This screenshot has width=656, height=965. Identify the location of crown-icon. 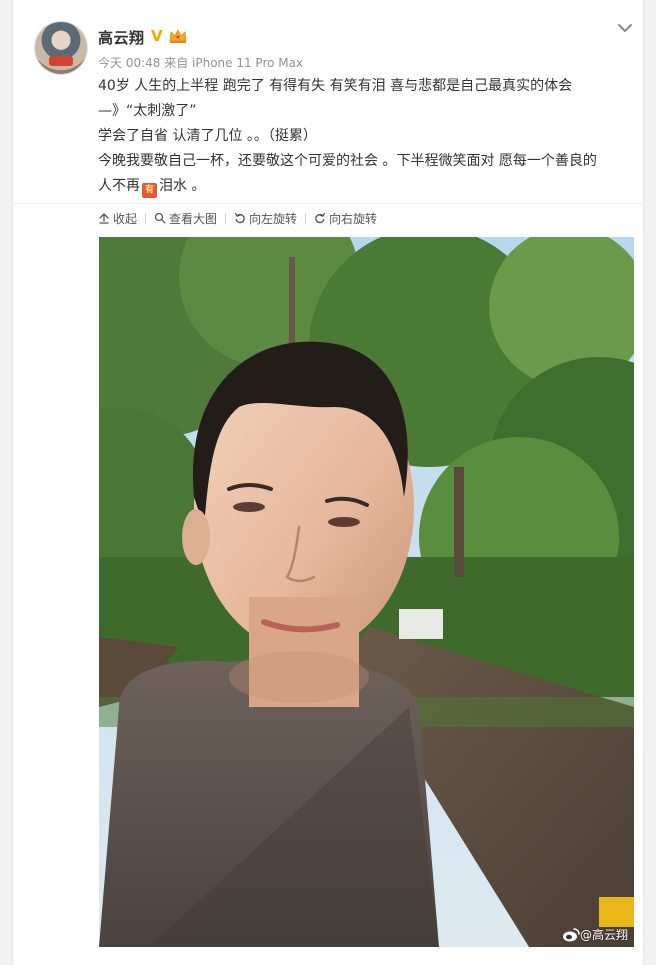
(178, 36).